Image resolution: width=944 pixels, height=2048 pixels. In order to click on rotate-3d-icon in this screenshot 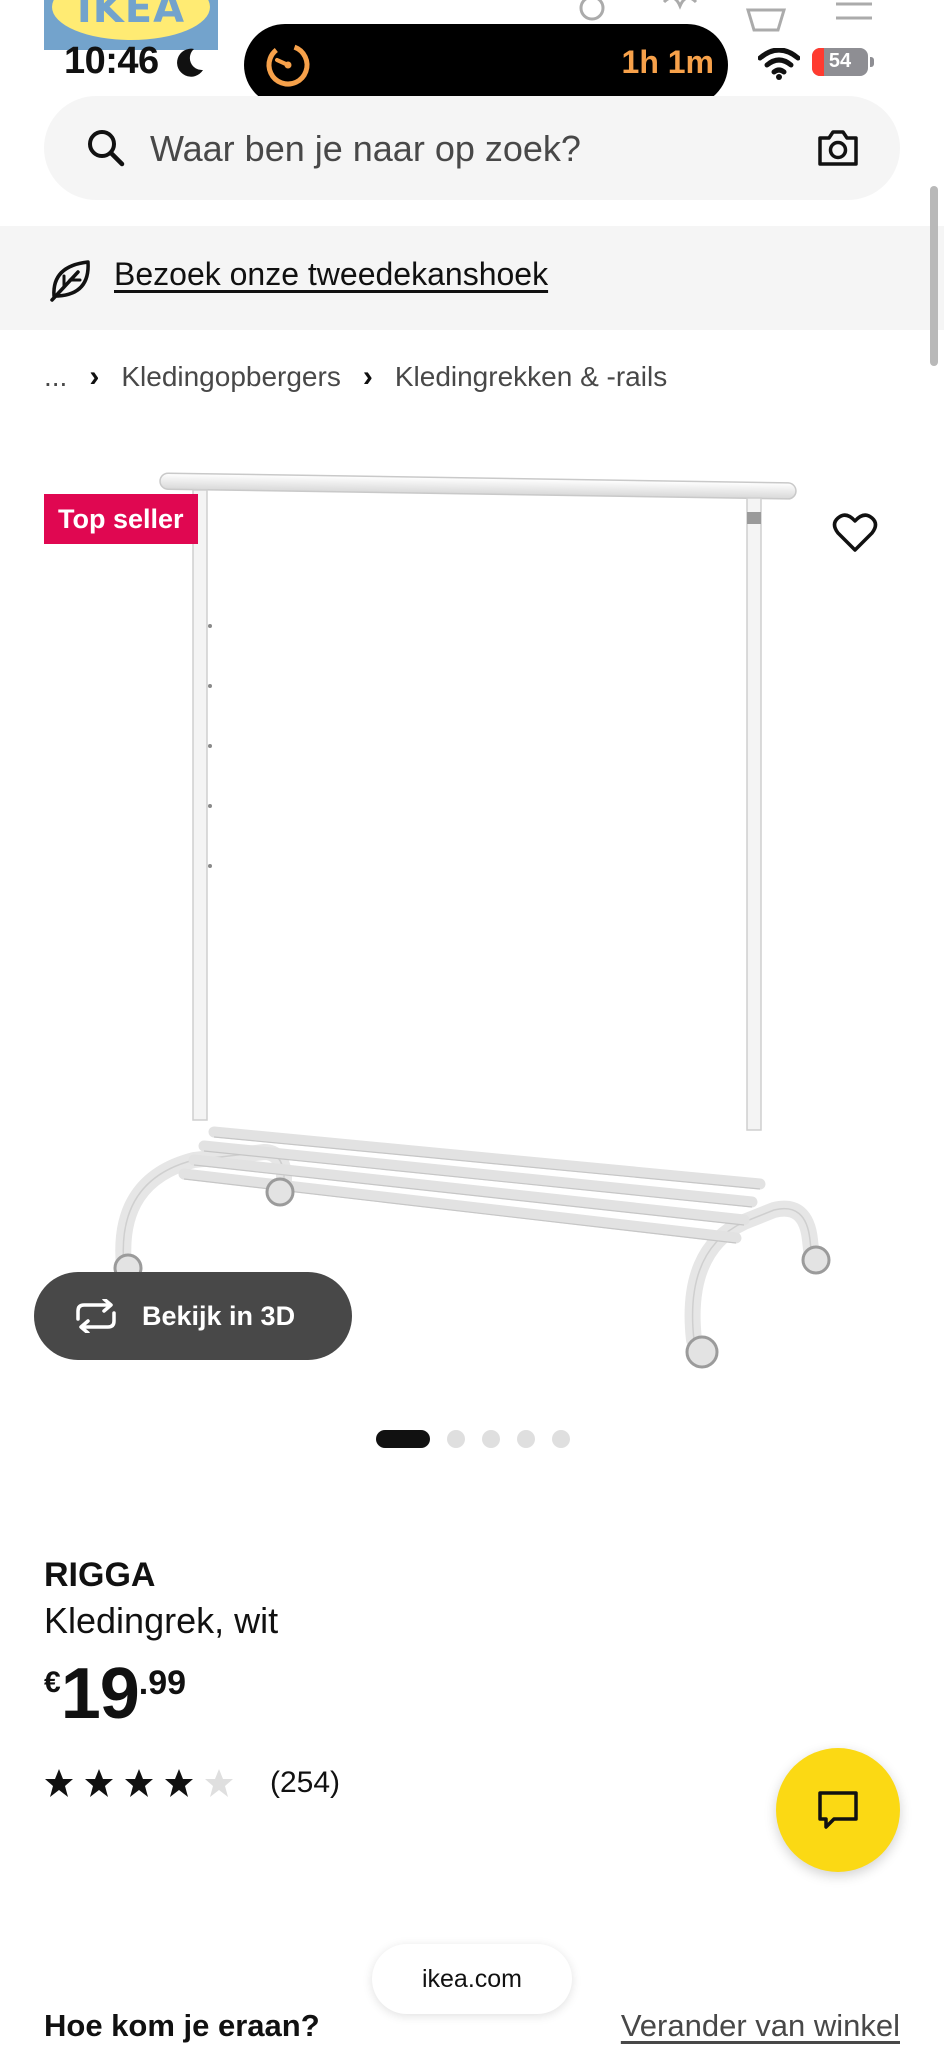, I will do `click(96, 1316)`.